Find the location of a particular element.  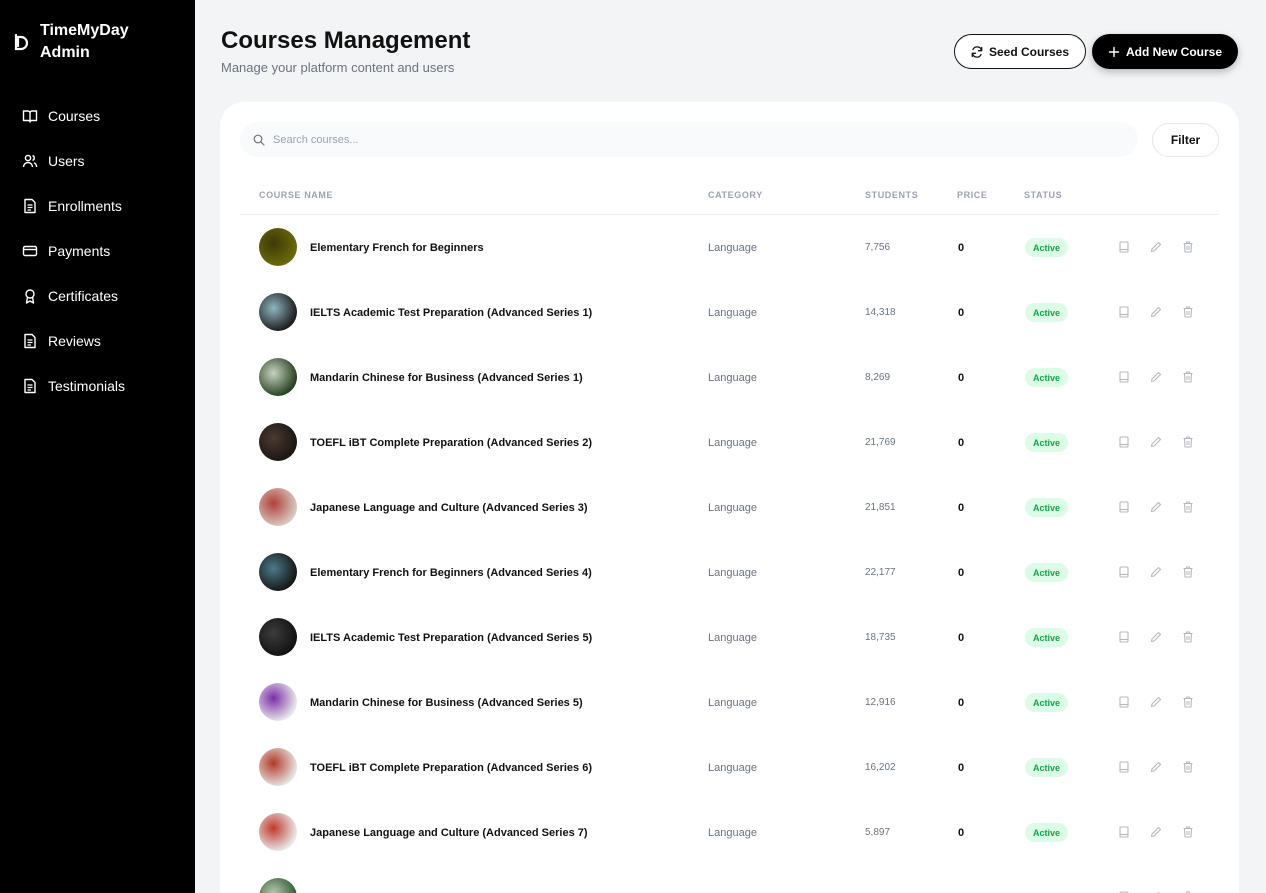

sidebar-item-label: Testimonials is located at coordinates (87, 385).